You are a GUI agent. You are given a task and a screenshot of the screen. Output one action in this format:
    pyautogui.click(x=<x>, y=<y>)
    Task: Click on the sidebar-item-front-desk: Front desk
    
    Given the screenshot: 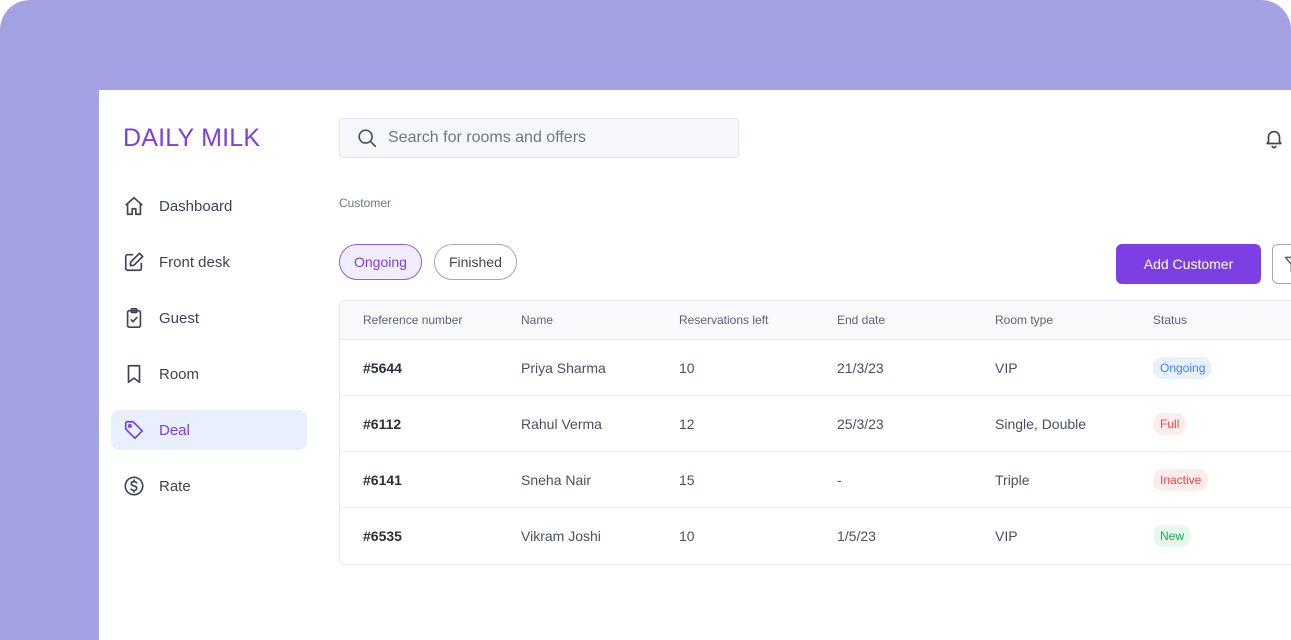 What is the action you would take?
    pyautogui.click(x=209, y=262)
    